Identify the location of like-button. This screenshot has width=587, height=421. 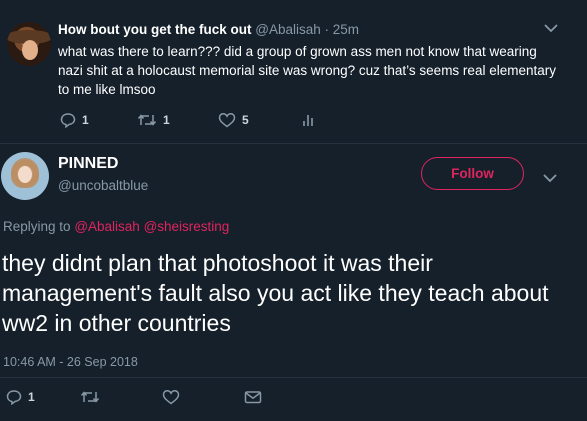
(171, 397).